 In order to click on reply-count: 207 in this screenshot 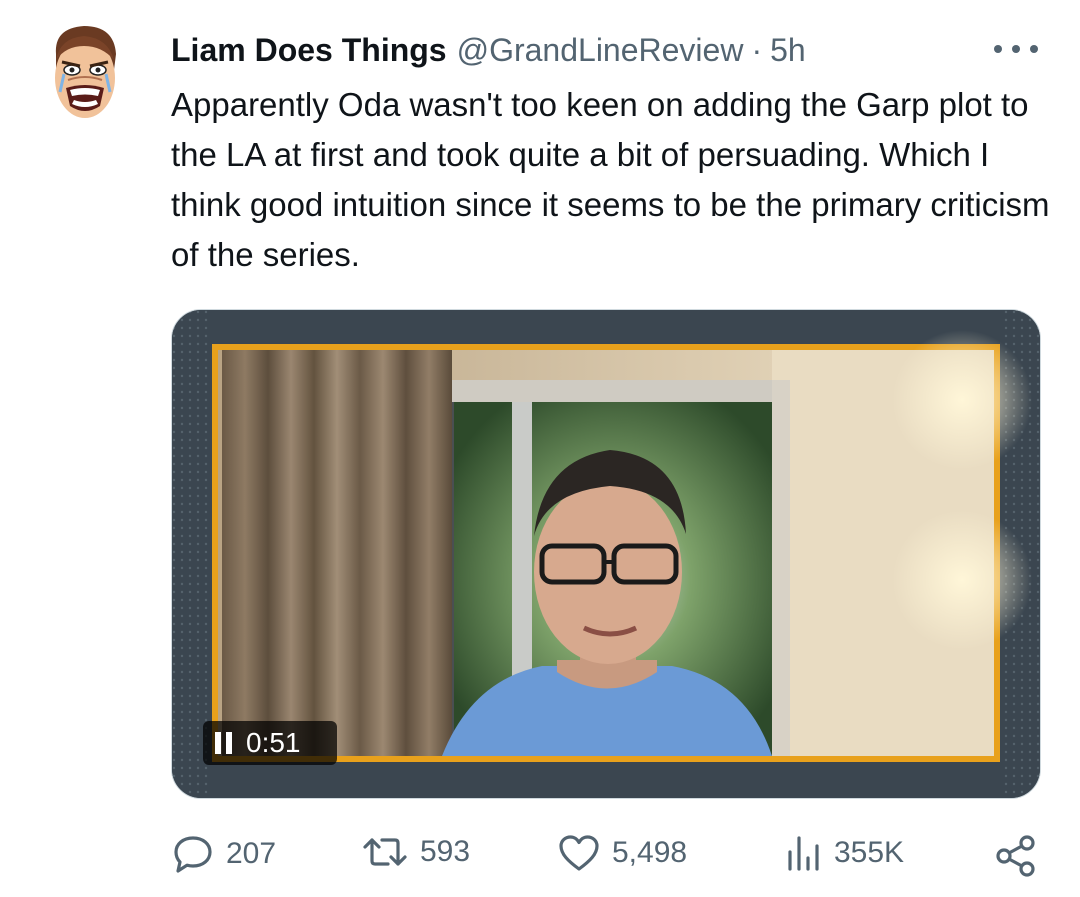, I will do `click(251, 853)`.